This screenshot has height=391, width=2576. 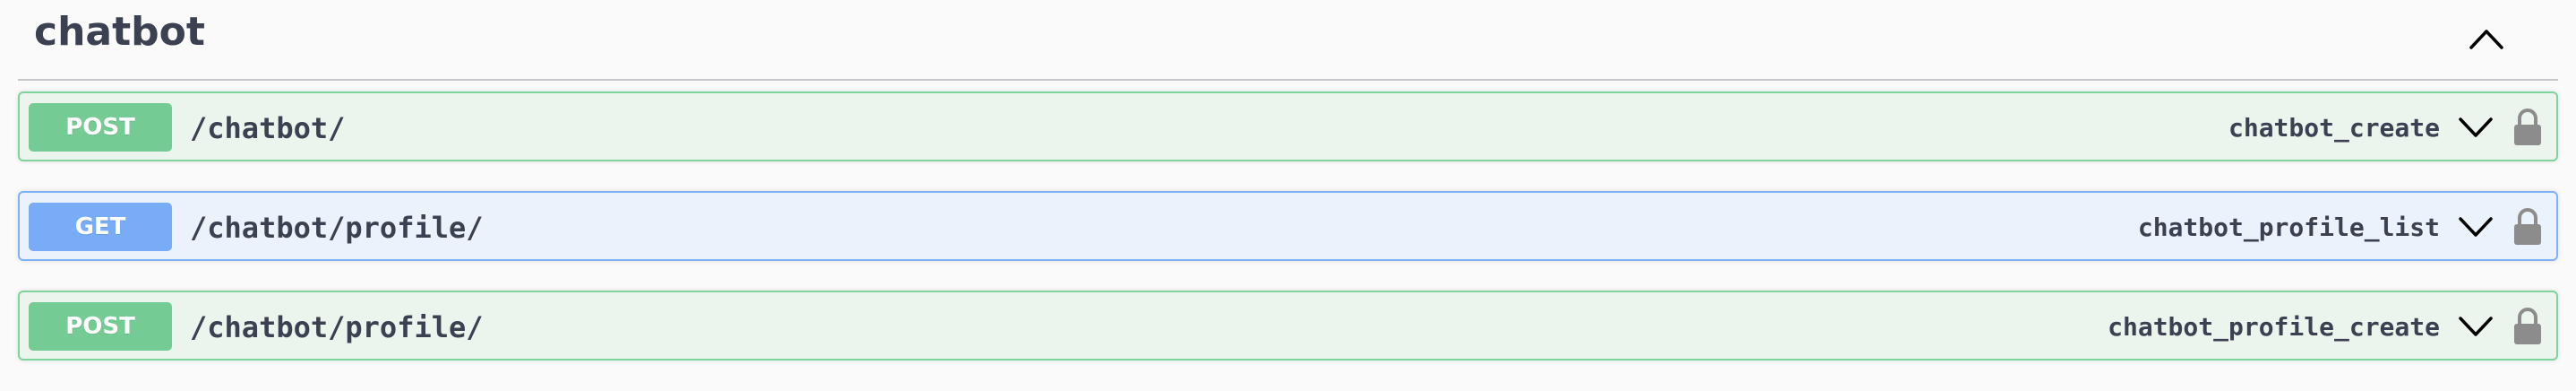 I want to click on operation-path: /chatbot/, so click(x=268, y=128).